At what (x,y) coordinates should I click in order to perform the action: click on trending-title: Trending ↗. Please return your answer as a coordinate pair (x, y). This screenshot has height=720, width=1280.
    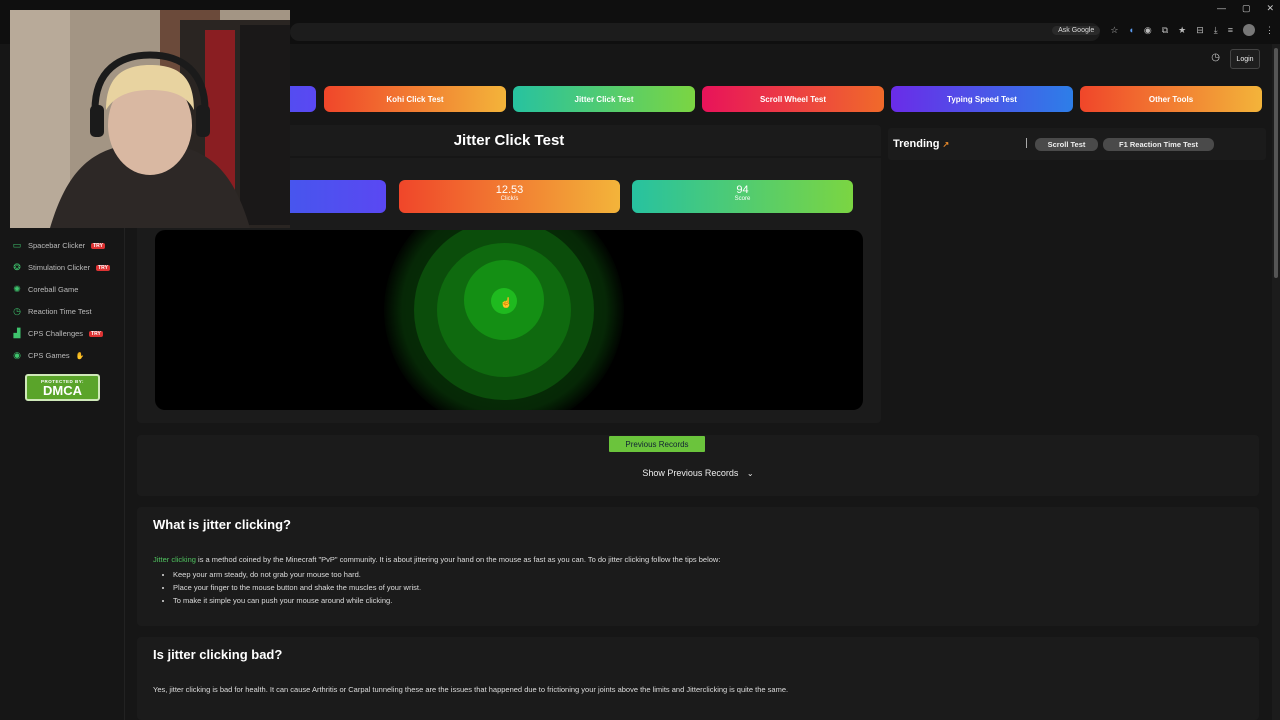
    Looking at the image, I should click on (921, 144).